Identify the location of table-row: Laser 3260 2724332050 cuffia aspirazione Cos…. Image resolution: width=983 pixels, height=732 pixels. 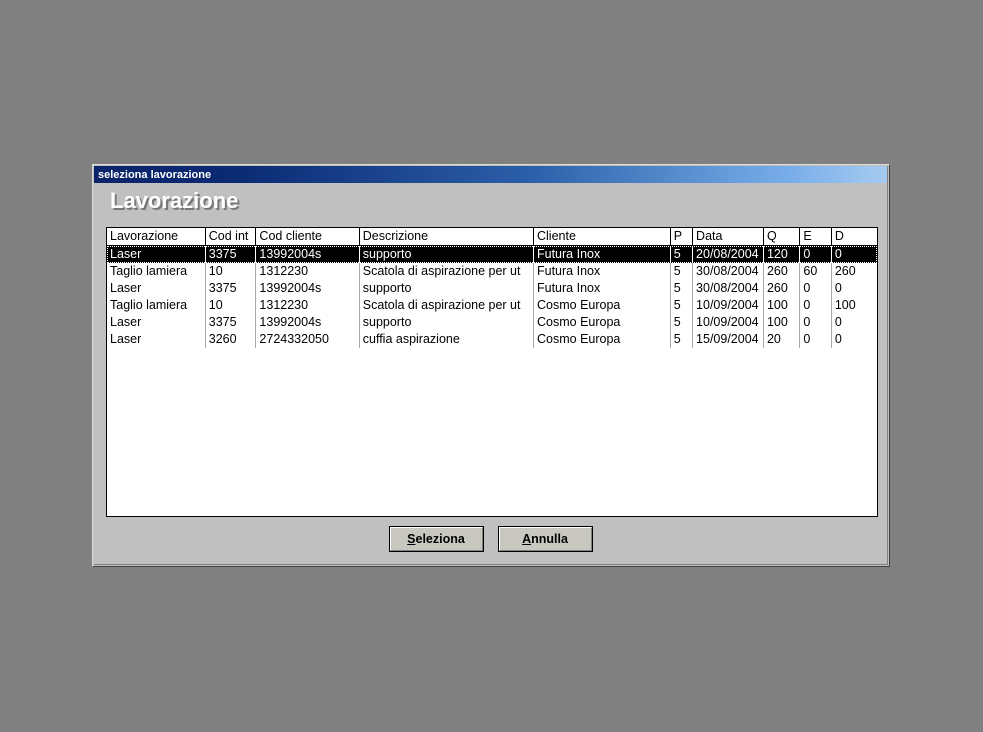
(492, 339).